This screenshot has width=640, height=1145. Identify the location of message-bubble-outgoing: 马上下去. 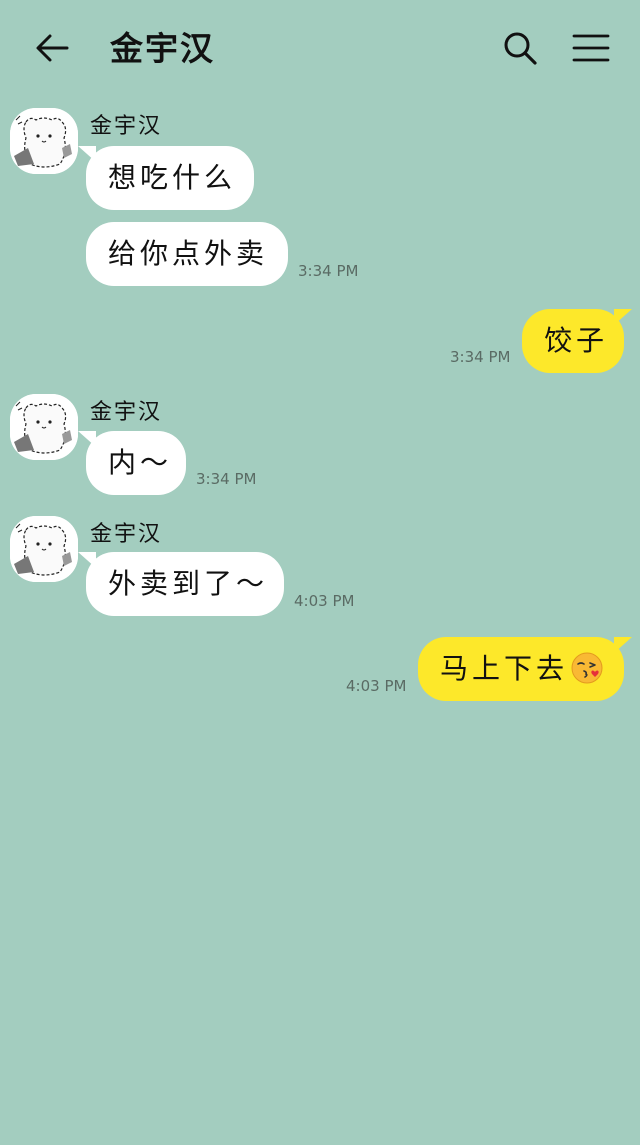
(525, 669).